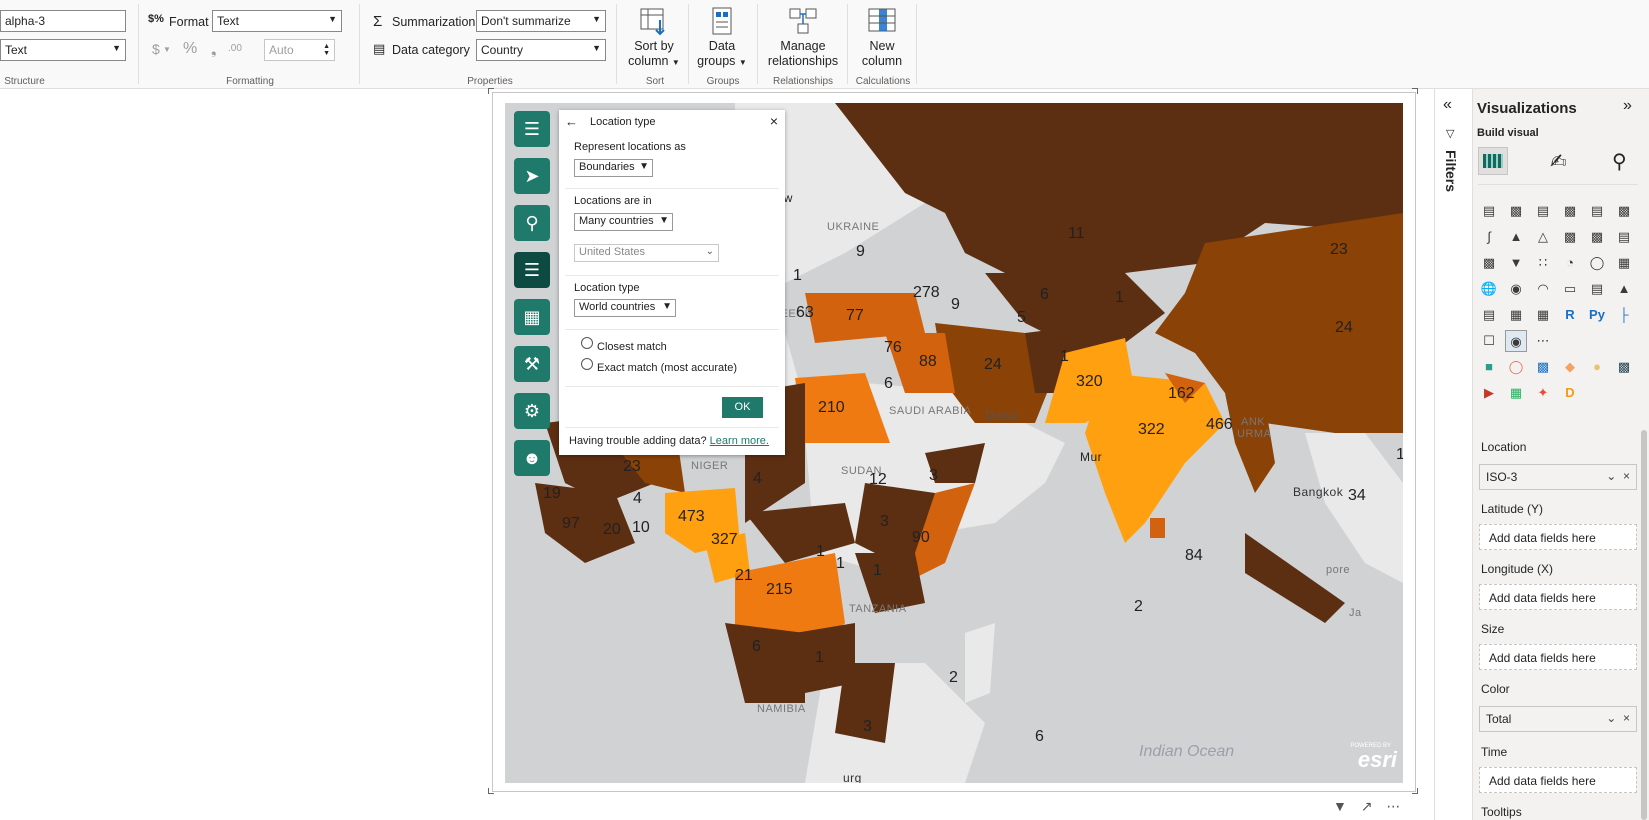 The width and height of the screenshot is (1649, 820). I want to click on percent-button: %, so click(190, 49).